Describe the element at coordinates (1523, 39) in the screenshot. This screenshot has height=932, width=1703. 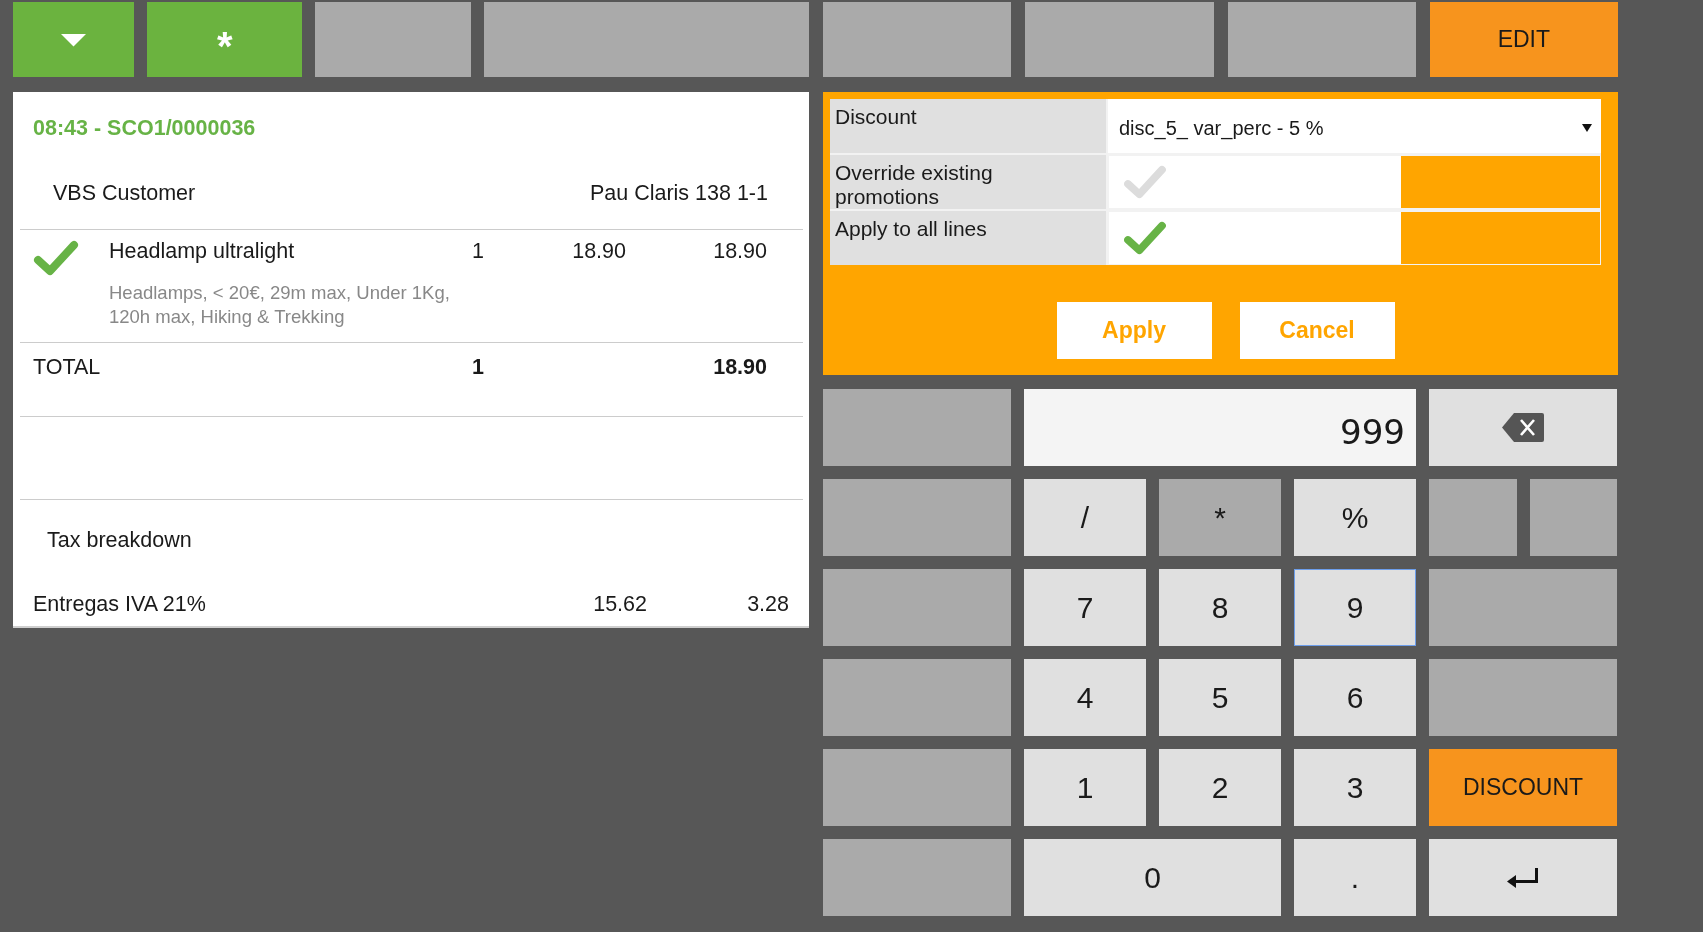
I see `action-button: EDIT` at that location.